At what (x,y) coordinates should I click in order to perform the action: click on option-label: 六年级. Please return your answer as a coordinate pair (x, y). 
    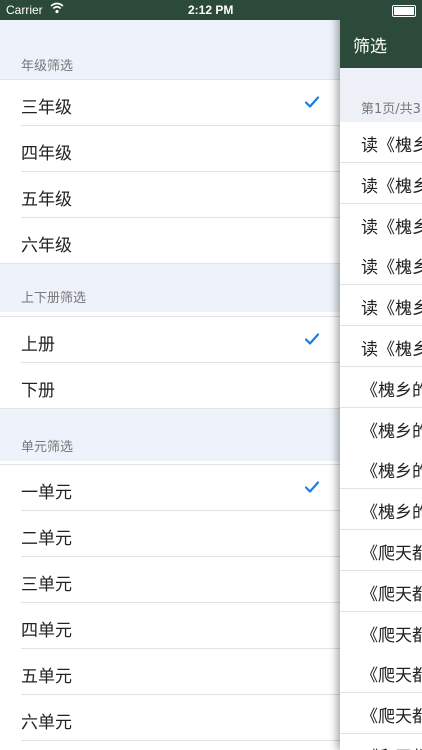
    Looking at the image, I should click on (46, 246).